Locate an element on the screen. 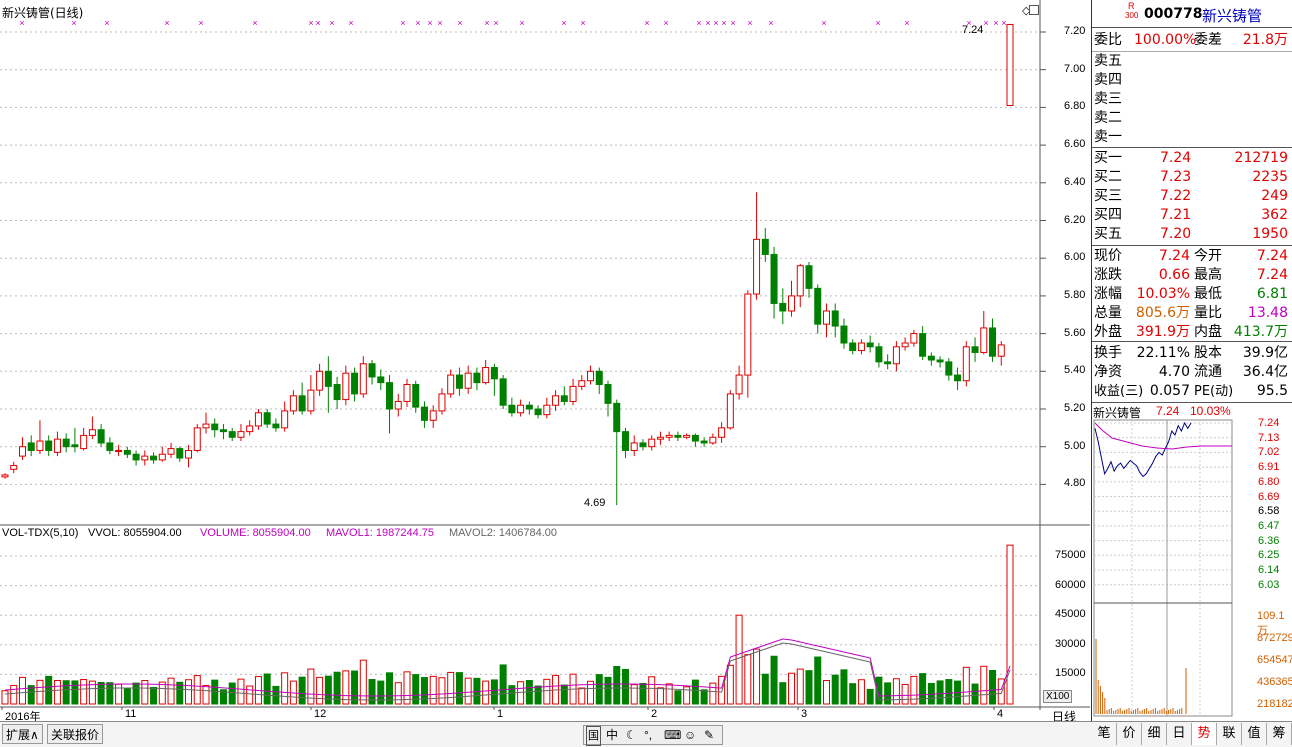  stat-value: 7.24 is located at coordinates (1174, 256).